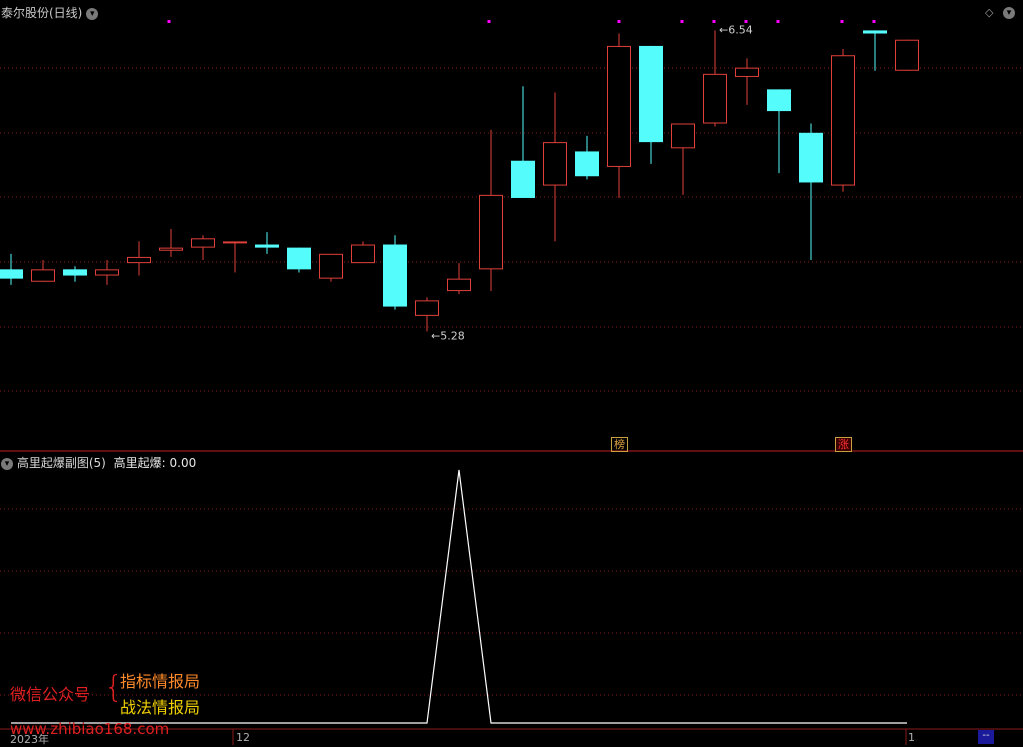 The height and width of the screenshot is (747, 1023). I want to click on badge-zhang: 涨, so click(843, 444).